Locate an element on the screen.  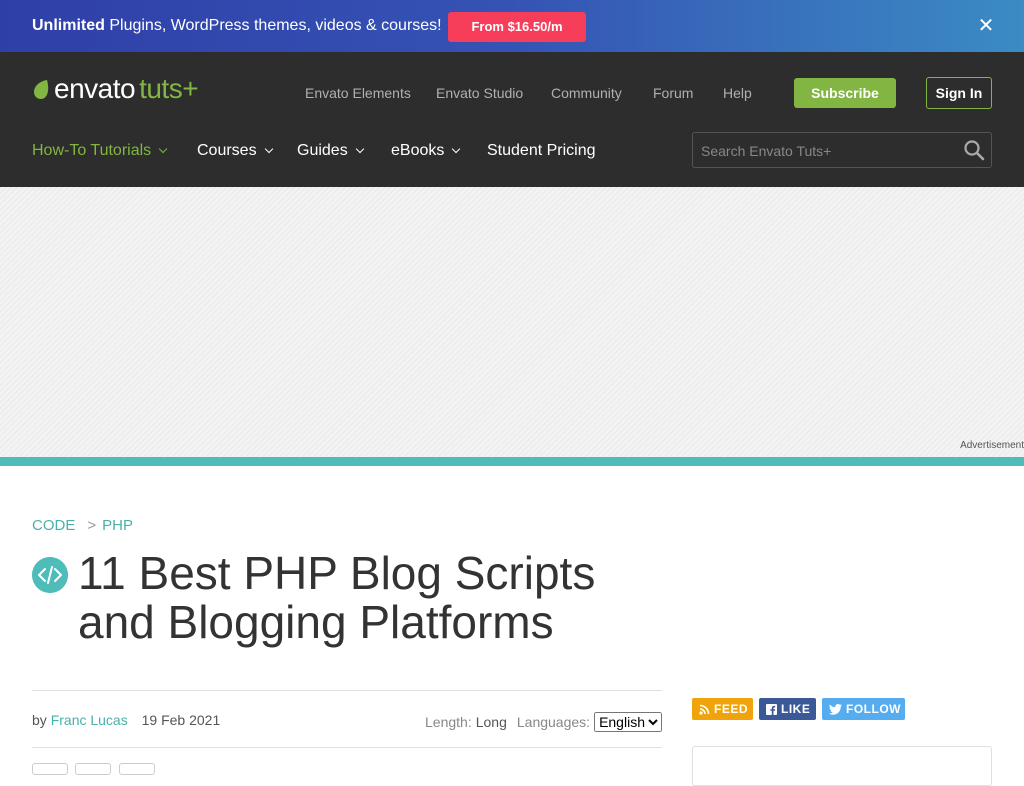
facebook-like-button: LIKE is located at coordinates (787, 709).